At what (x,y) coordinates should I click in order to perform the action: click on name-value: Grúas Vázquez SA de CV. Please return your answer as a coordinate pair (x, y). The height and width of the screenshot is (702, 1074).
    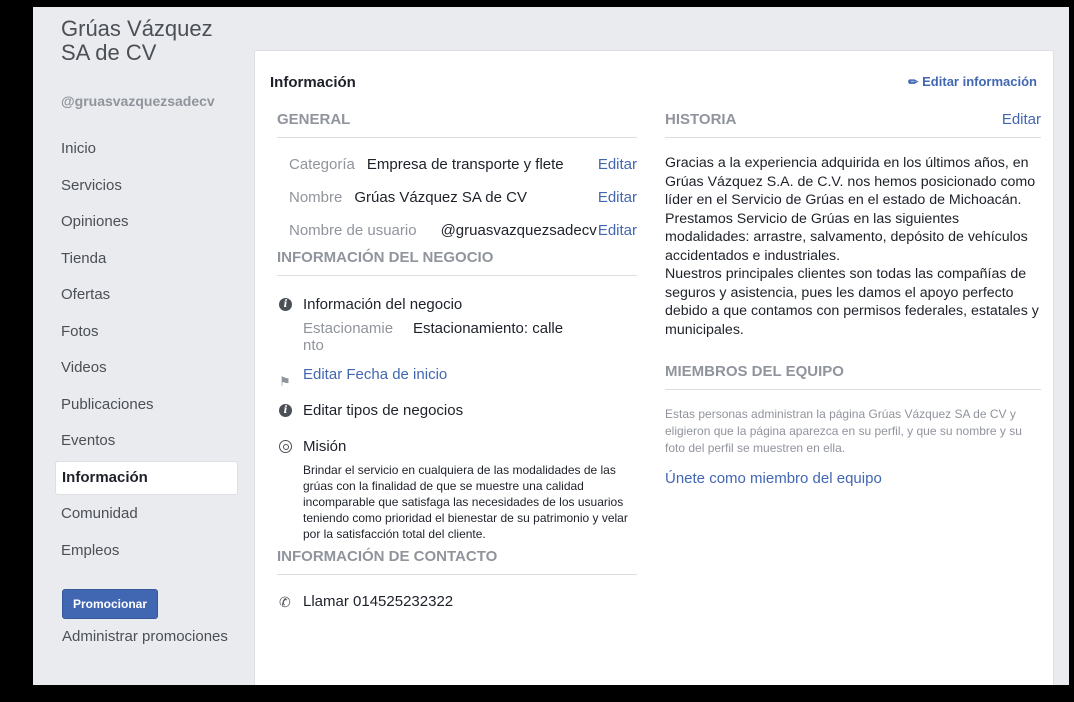
    Looking at the image, I should click on (440, 197).